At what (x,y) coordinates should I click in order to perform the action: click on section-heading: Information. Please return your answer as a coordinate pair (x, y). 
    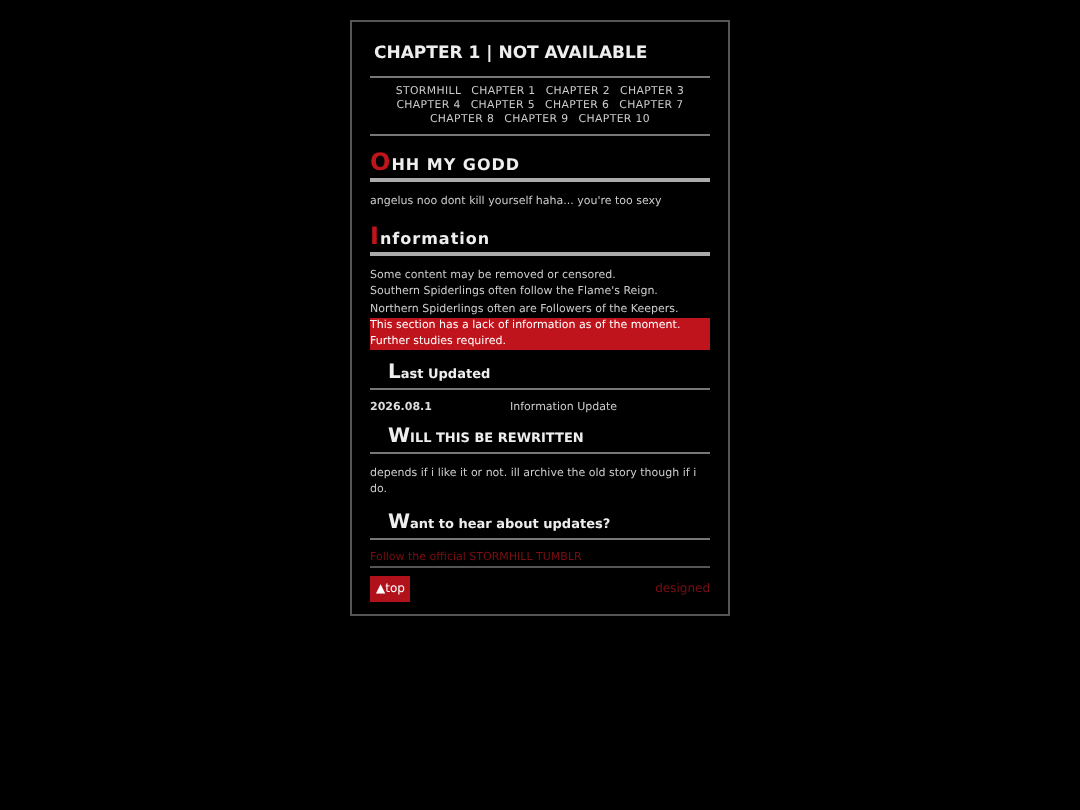
    Looking at the image, I should click on (540, 239).